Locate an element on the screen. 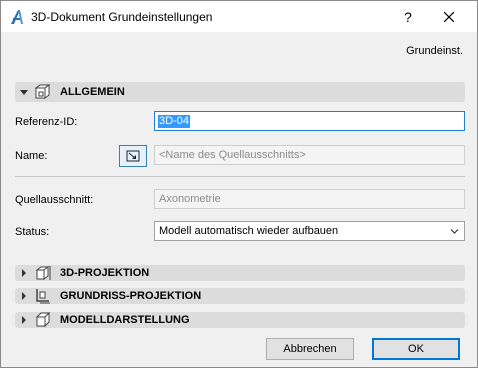 The image size is (478, 368). archicad-app-icon is located at coordinates (17, 17).